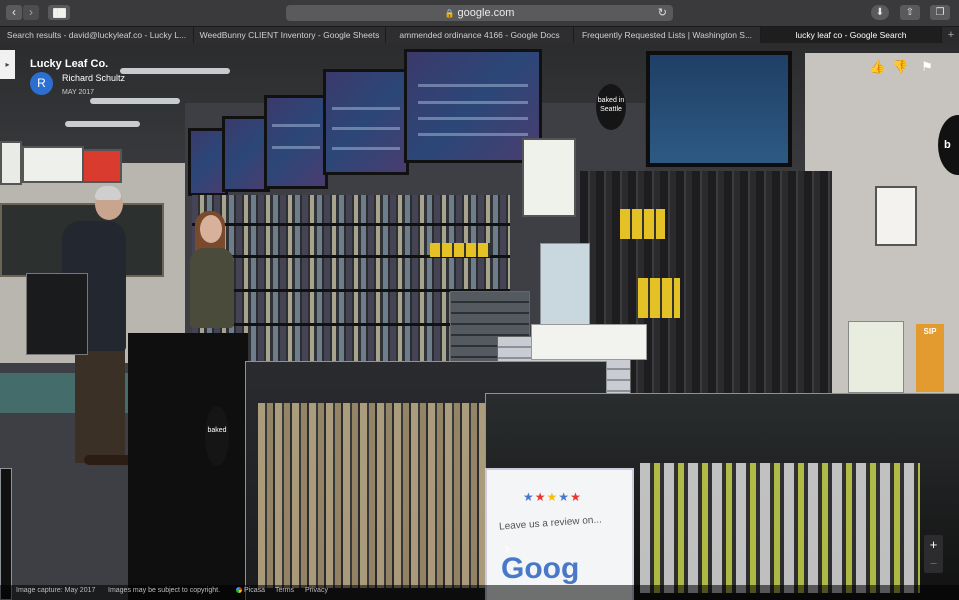 Image resolution: width=959 pixels, height=600 pixels. I want to click on url-text: google.com, so click(486, 13).